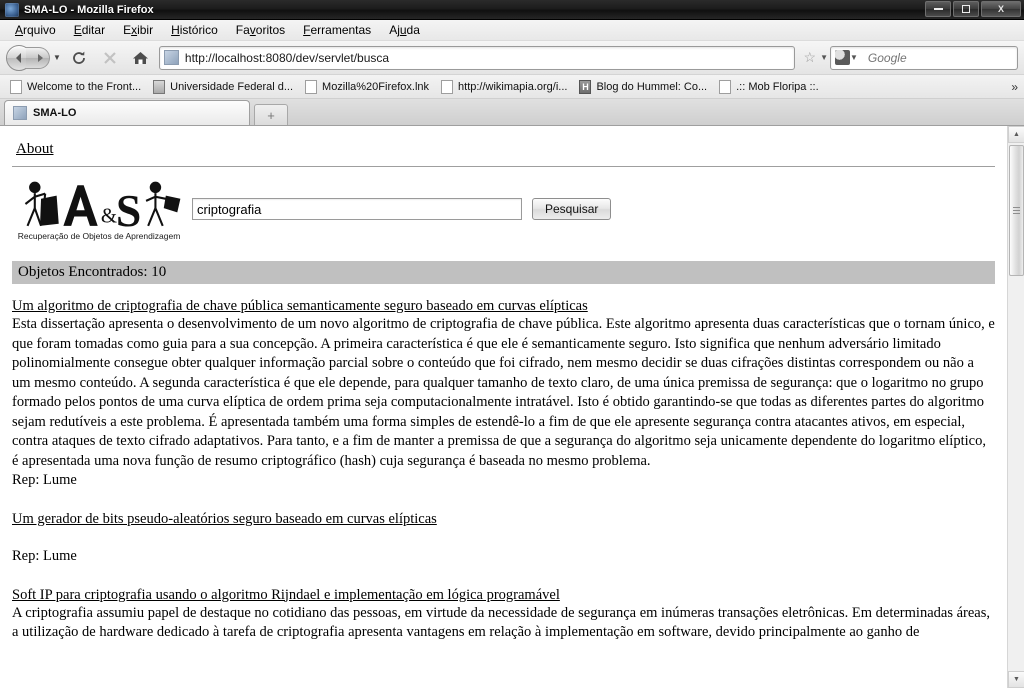 This screenshot has width=1024, height=688. I want to click on logo-caption: Recuperação de Objetos de Aprendizagem, so click(99, 235).